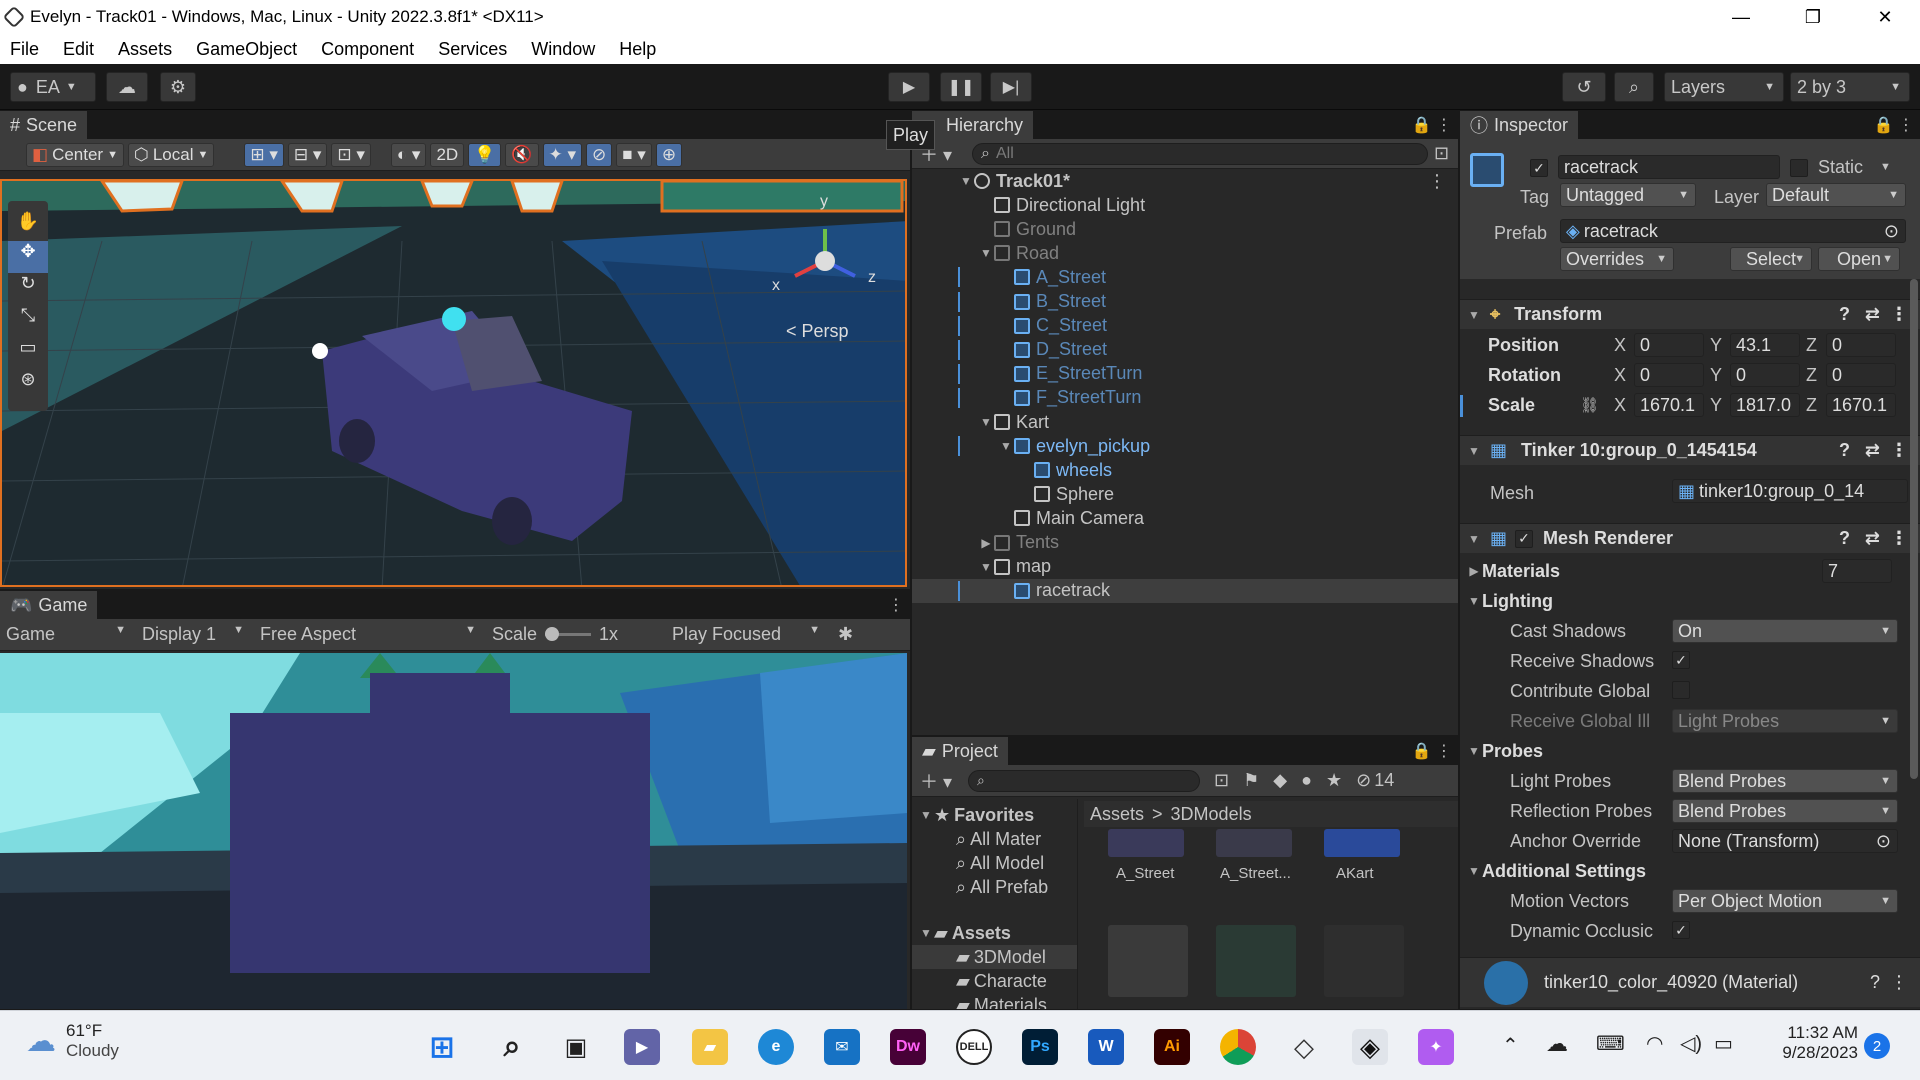  Describe the element at coordinates (367, 49) in the screenshot. I see `menu-component: Component` at that location.